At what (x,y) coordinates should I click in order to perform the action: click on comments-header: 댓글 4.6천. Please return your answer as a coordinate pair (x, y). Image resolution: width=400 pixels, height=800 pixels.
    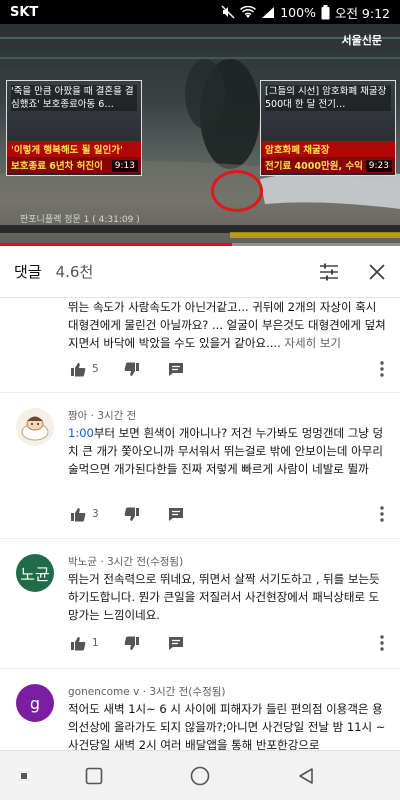
    Looking at the image, I should click on (200, 272).